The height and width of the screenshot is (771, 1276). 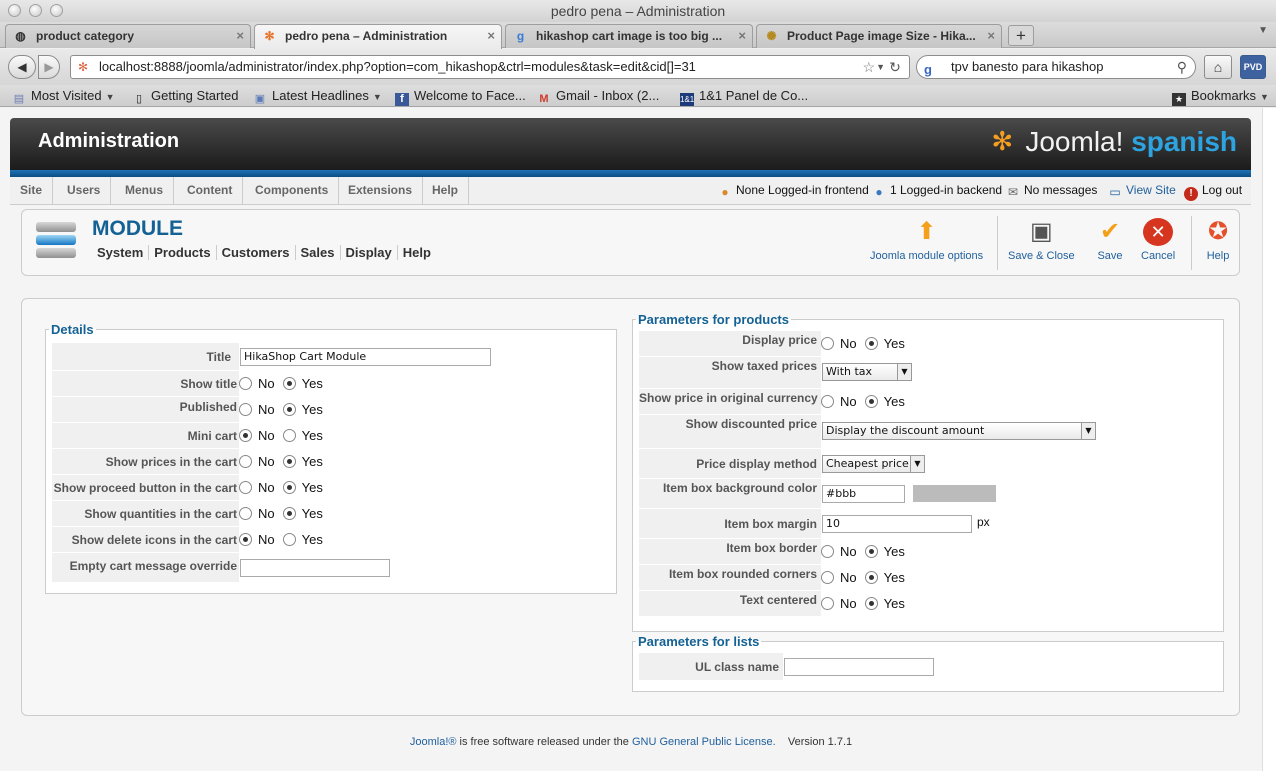 I want to click on new-tab-button: +, so click(x=1021, y=35).